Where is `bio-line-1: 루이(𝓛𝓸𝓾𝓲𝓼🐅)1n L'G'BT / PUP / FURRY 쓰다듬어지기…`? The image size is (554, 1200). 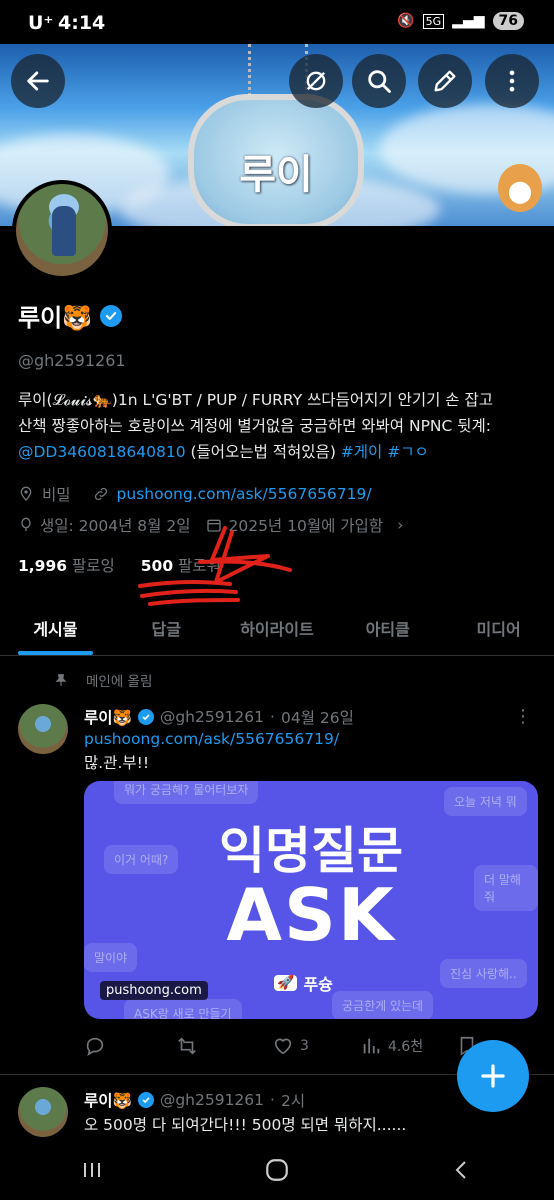 bio-line-1: 루이(𝓛𝓸𝓾𝓲𝓼🐅)1n L'G'BT / PUP / FURRY 쓰다듬어지기… is located at coordinates (256, 400).